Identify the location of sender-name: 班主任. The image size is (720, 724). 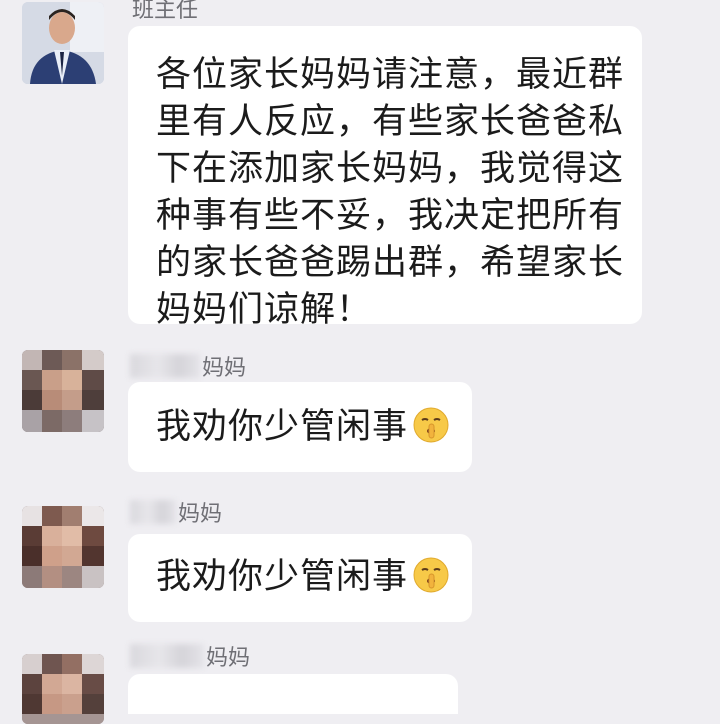
(165, 12).